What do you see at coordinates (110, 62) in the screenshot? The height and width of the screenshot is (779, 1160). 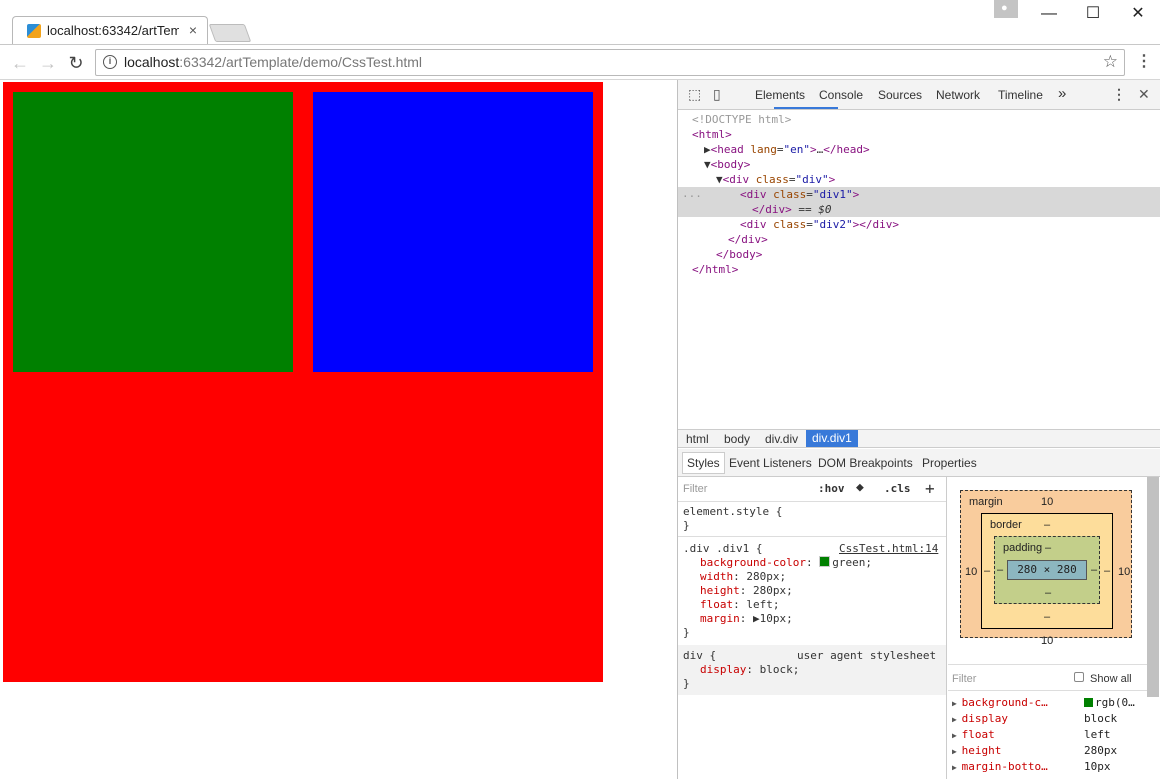 I see `info-icon: i` at bounding box center [110, 62].